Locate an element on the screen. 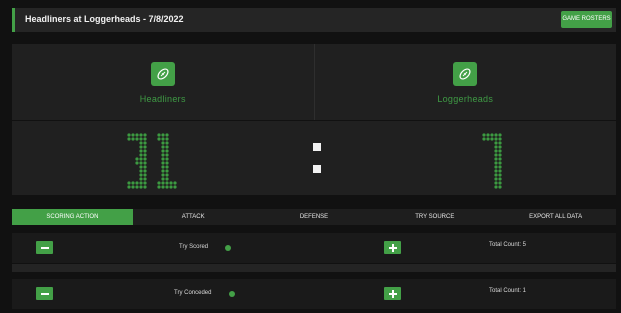 The height and width of the screenshot is (313, 621). action-label: Try Conceded is located at coordinates (193, 293).